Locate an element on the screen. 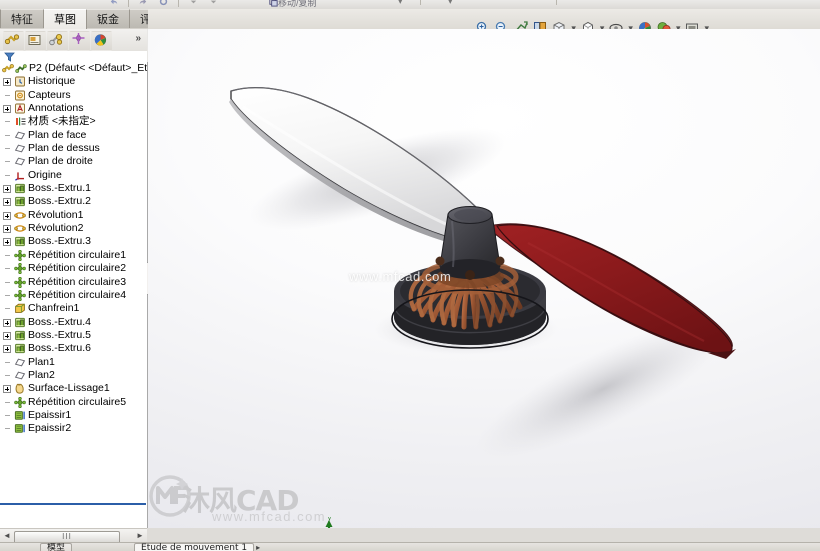  revolve-icon is located at coordinates (20, 215).